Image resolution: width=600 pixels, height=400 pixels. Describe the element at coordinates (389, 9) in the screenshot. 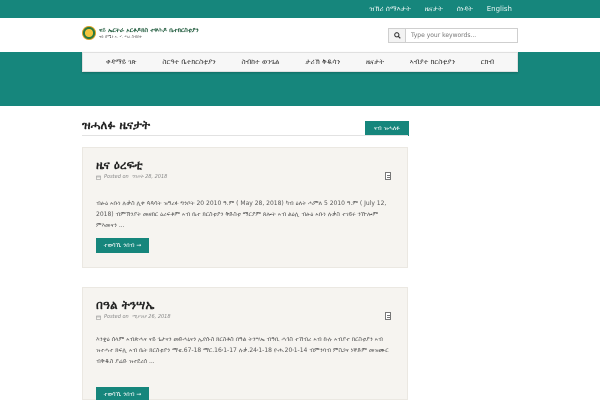

I see `top-nav-martyrs: ዝኽሪ ሰማእታት` at that location.